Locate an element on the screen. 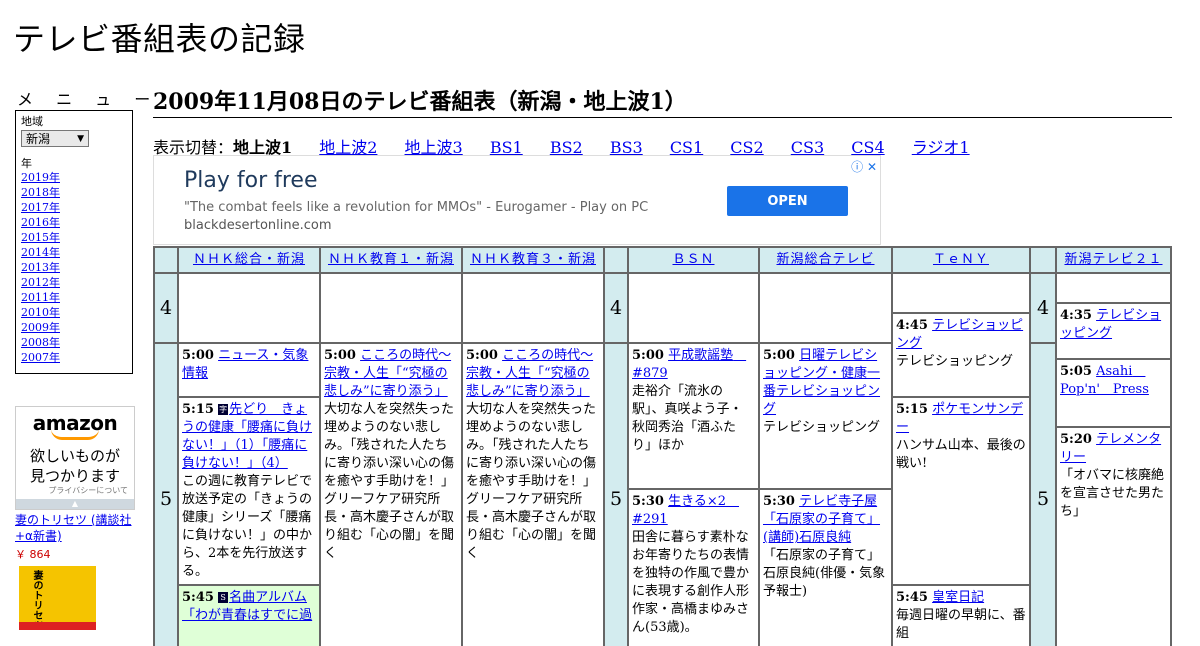  year-link: 2019年 is located at coordinates (40, 177).